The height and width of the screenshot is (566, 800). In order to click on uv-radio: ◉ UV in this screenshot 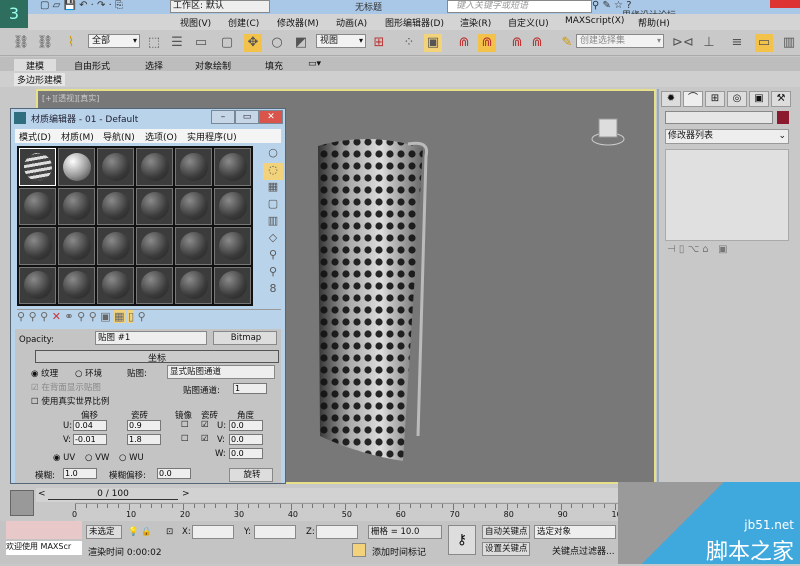, I will do `click(64, 458)`.